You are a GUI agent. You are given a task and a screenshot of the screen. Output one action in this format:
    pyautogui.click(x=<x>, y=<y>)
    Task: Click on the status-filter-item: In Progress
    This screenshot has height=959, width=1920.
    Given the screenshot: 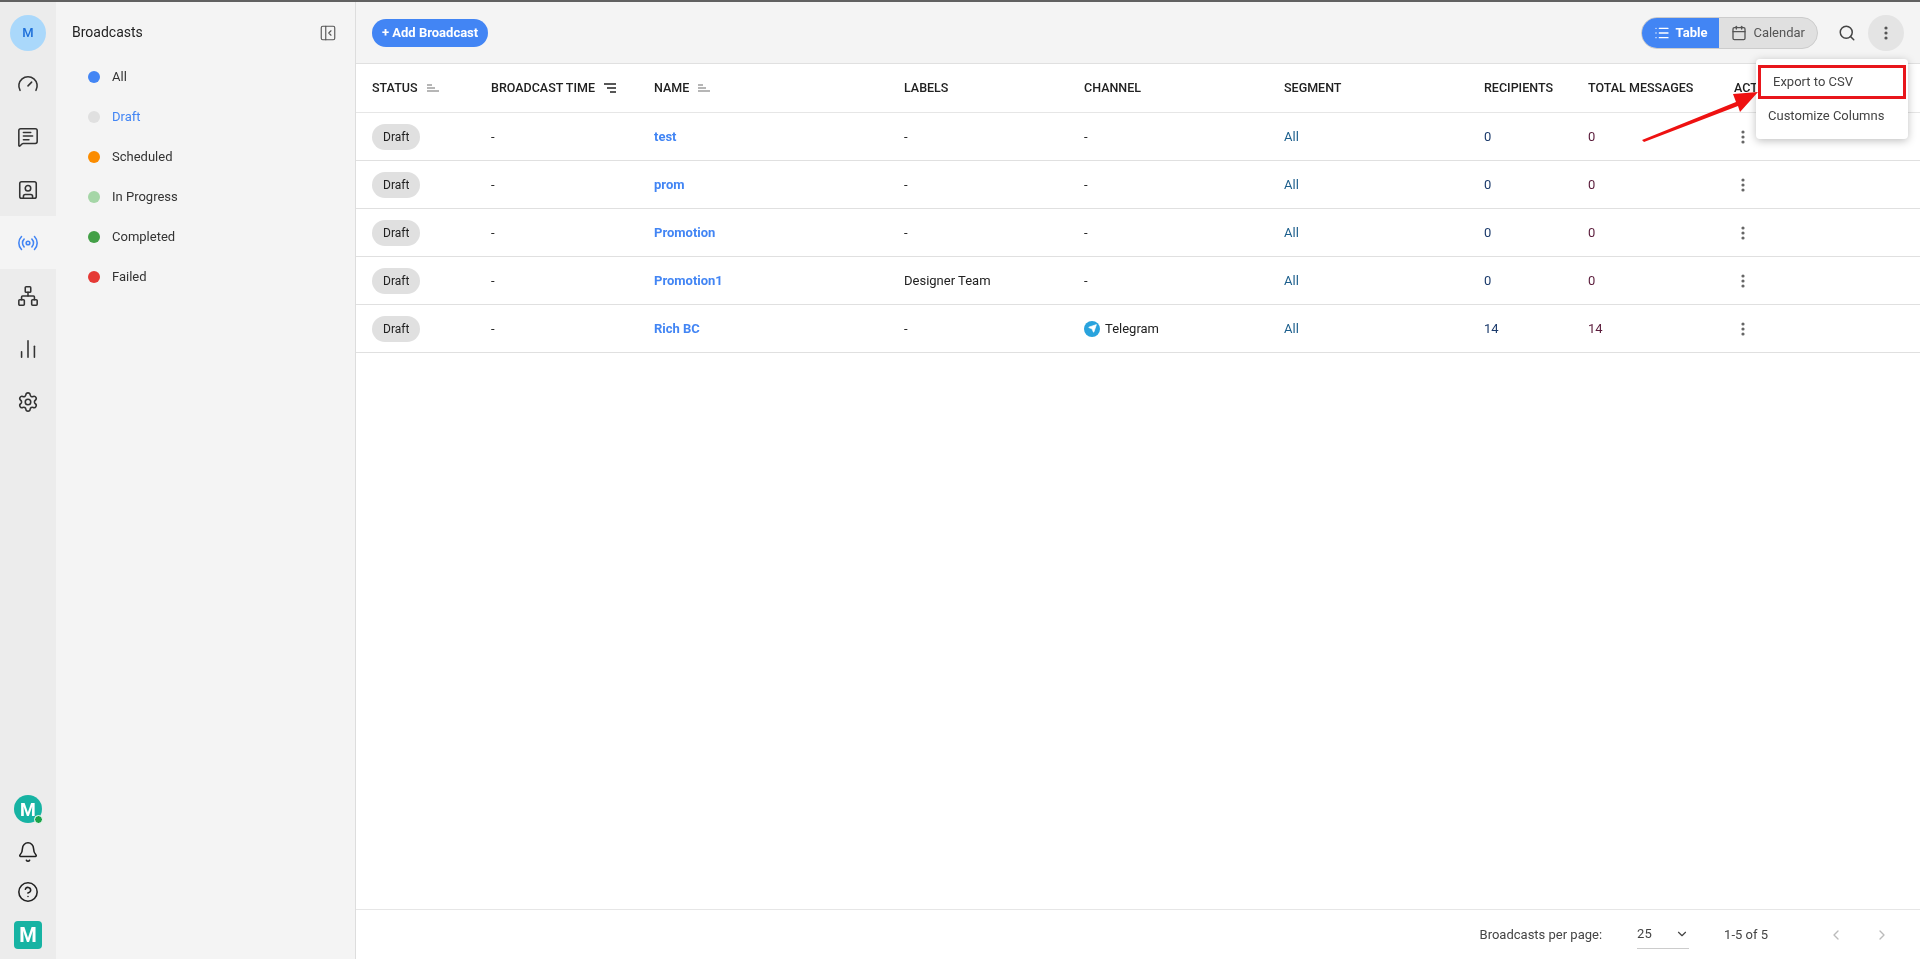 What is the action you would take?
    pyautogui.click(x=205, y=197)
    